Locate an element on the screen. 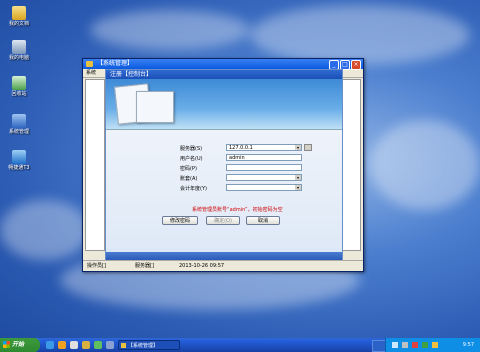 The height and width of the screenshot is (352, 480). document-illustration-icon is located at coordinates (155, 107).